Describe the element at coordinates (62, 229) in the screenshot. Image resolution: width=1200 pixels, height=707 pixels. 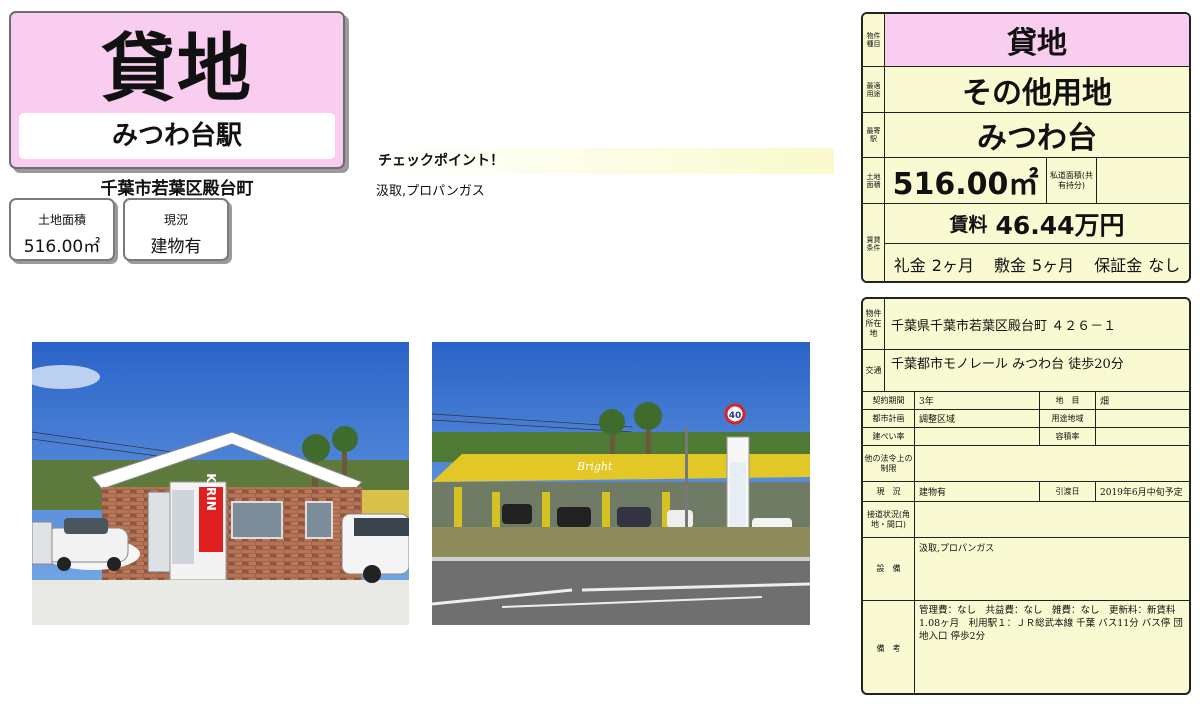
I see `land-area-box: 土地面積 516.00㎡` at that location.